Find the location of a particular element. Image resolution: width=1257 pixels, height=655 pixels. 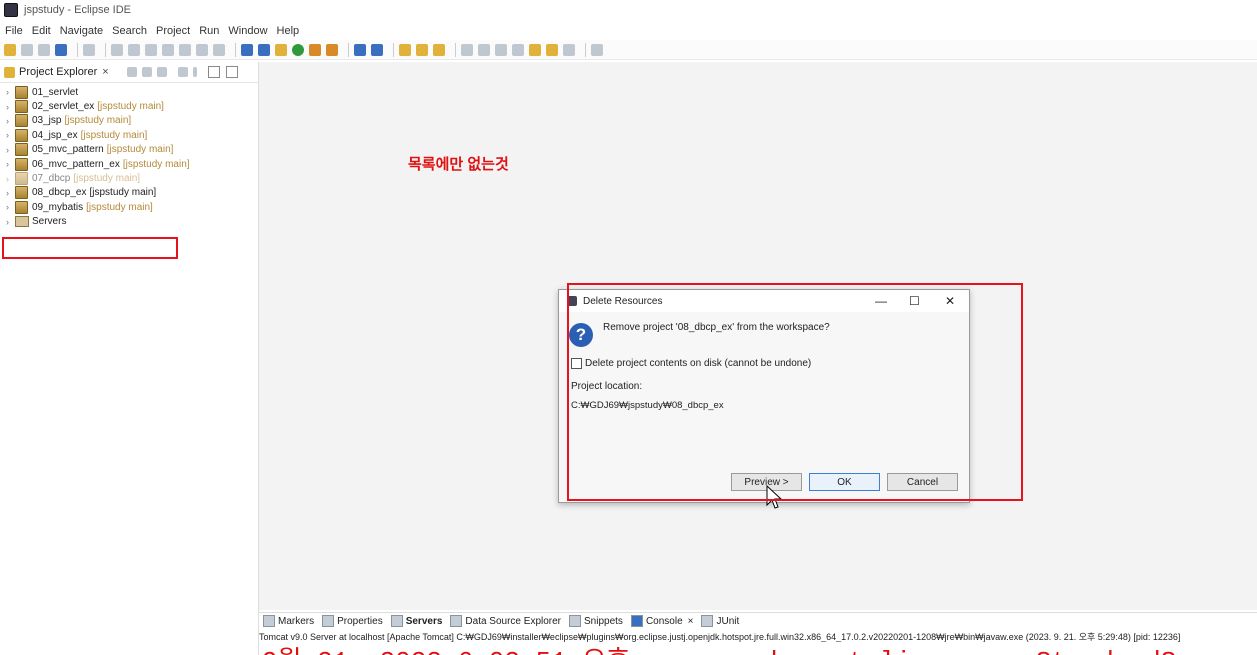

debug-icon is located at coordinates (281, 49).